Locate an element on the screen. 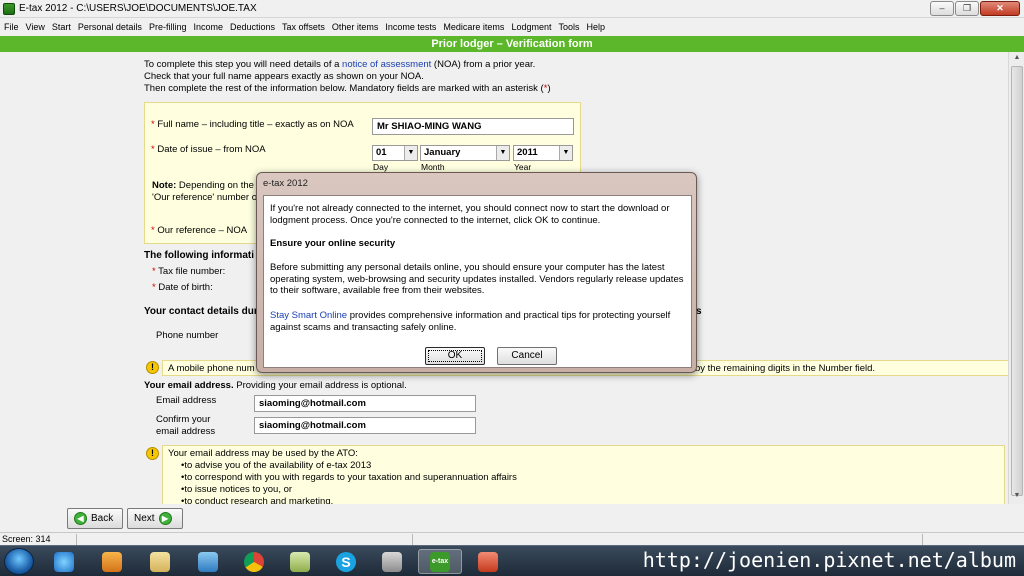 The image size is (1024, 576). dialog-title: e-tax 2012 is located at coordinates (285, 183).